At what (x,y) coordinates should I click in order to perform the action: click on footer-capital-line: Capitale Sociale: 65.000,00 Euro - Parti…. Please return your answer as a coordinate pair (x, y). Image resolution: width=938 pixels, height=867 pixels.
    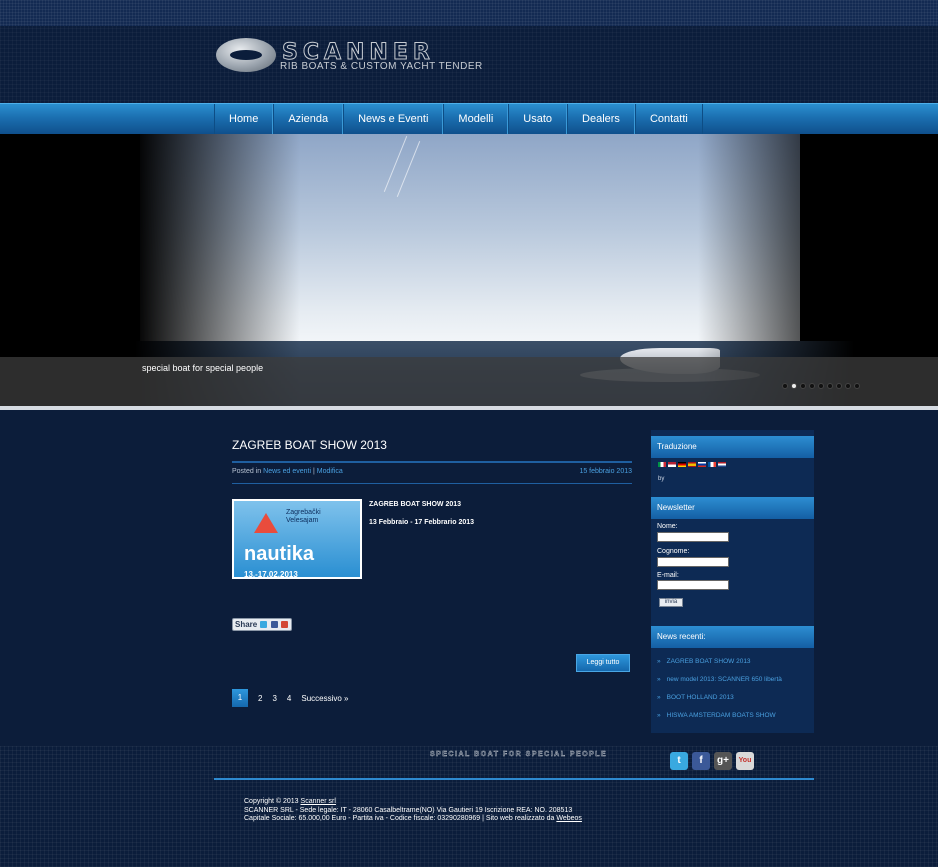
    Looking at the image, I should click on (413, 819).